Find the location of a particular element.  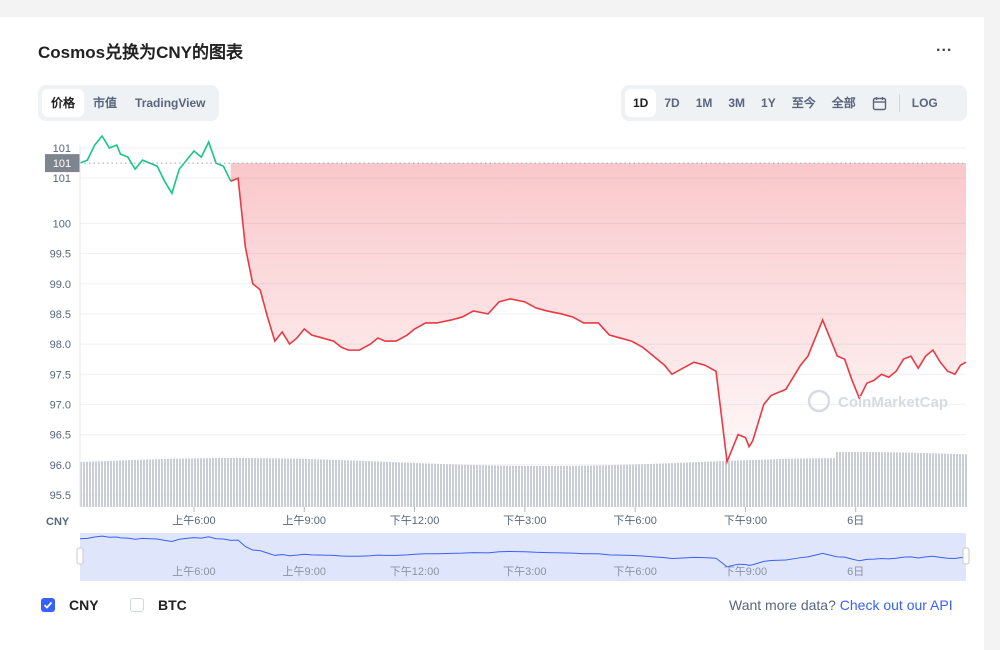

y-tick-label: 96.5 is located at coordinates (60, 436).